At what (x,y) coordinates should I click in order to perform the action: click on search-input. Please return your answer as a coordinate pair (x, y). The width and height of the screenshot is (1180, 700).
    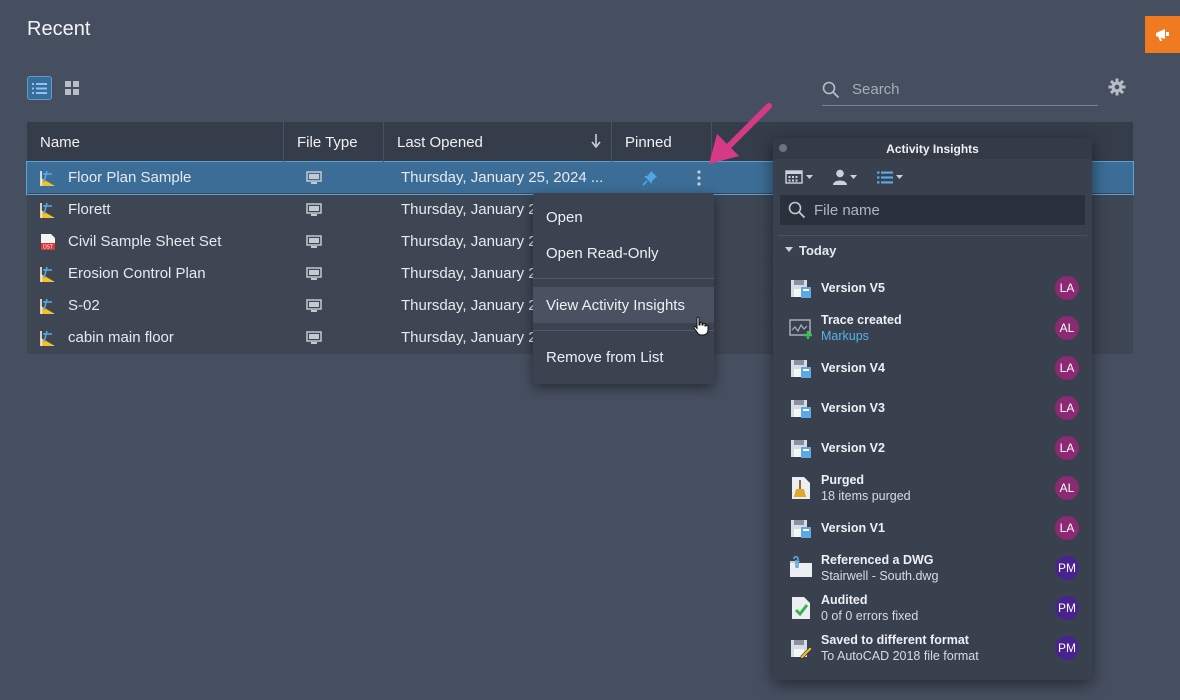
    Looking at the image, I should click on (962, 89).